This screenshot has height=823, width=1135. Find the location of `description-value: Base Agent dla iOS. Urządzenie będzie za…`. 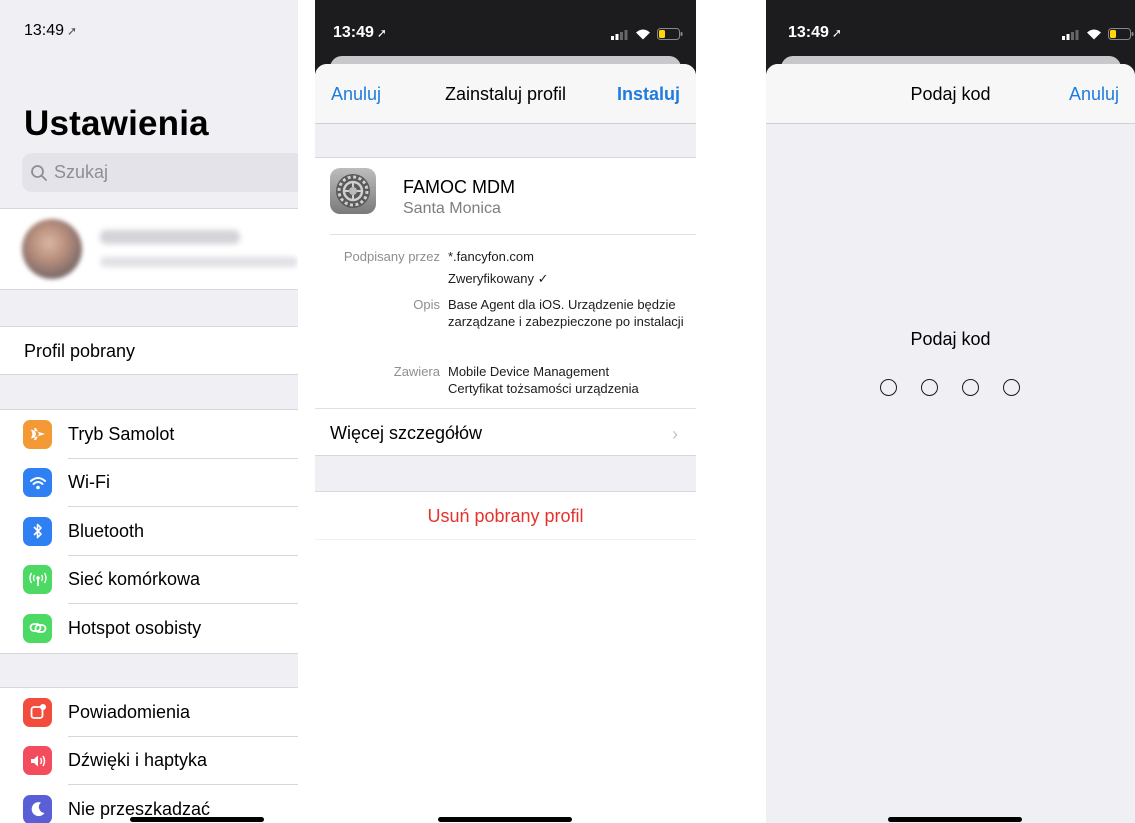

description-value: Base Agent dla iOS. Urządzenie będzie za… is located at coordinates (566, 313).